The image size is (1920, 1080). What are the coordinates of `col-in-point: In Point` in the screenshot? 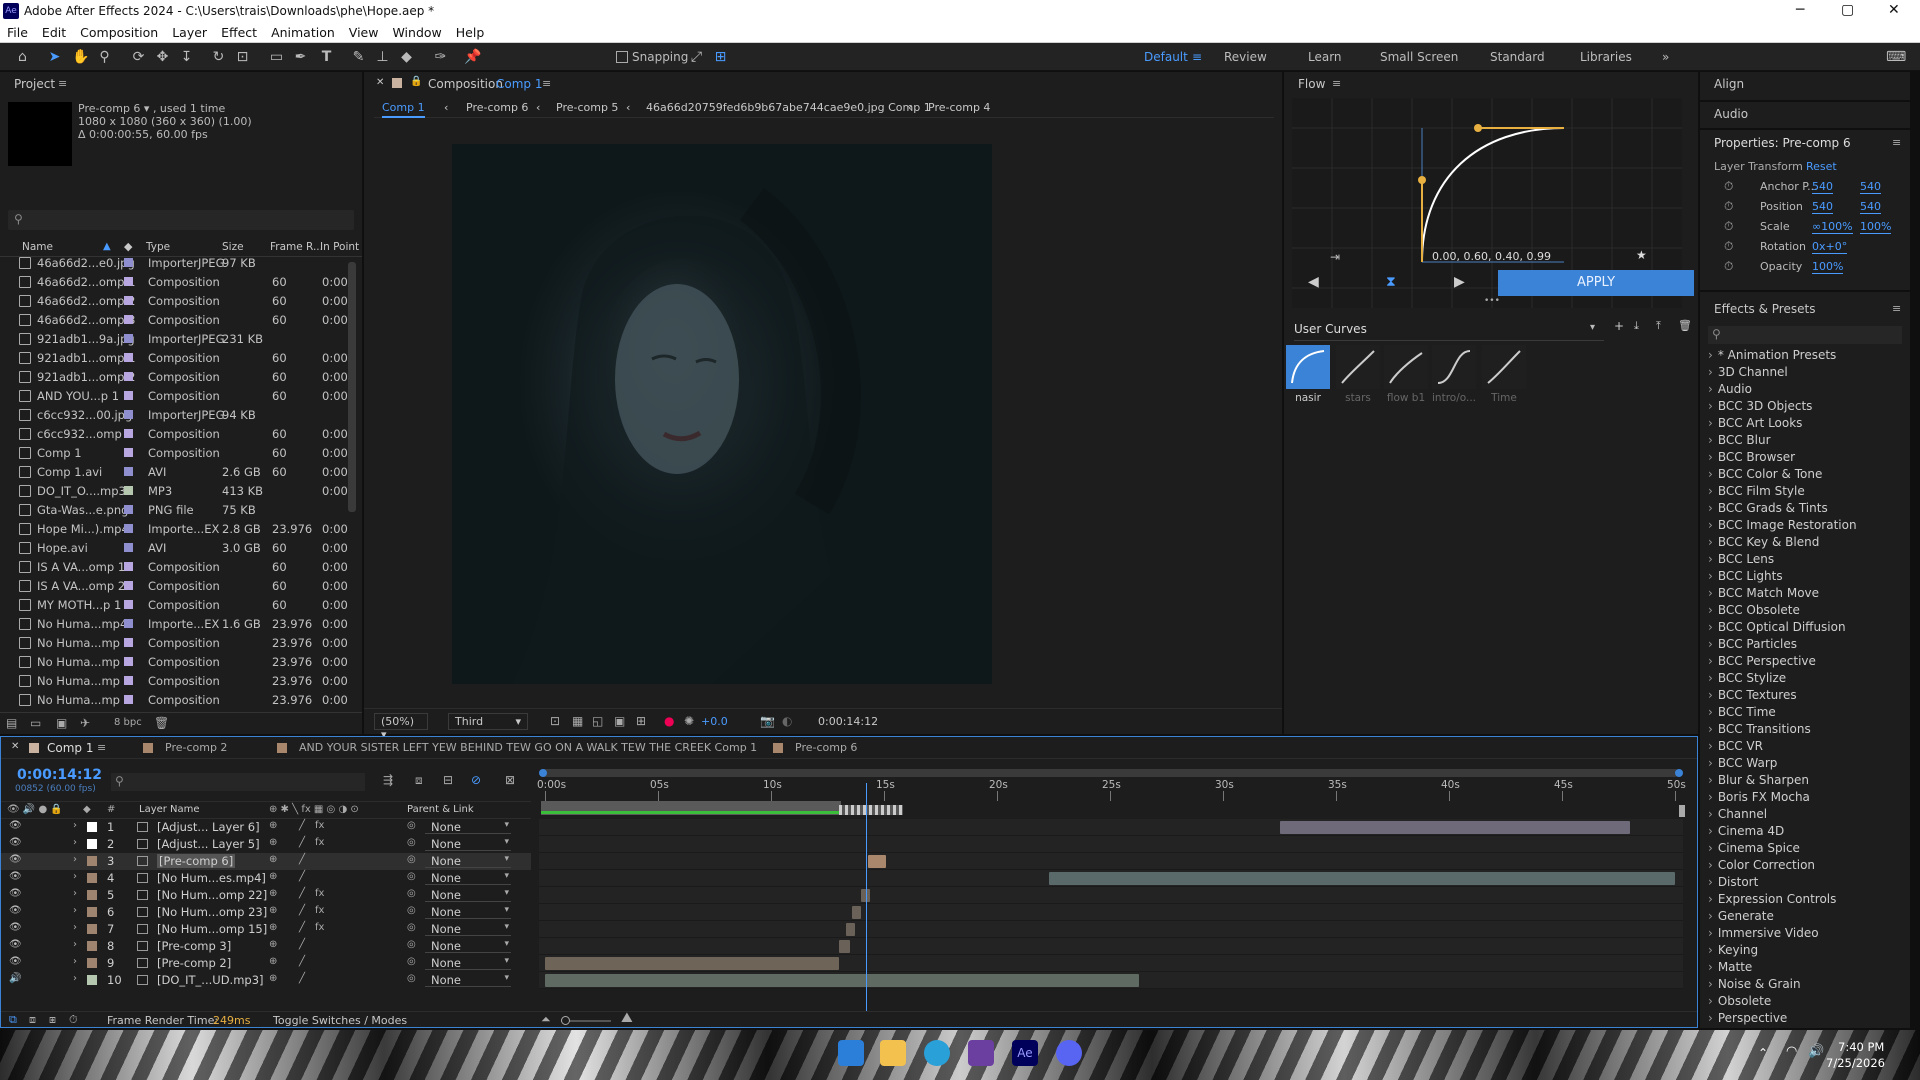 It's located at (339, 247).